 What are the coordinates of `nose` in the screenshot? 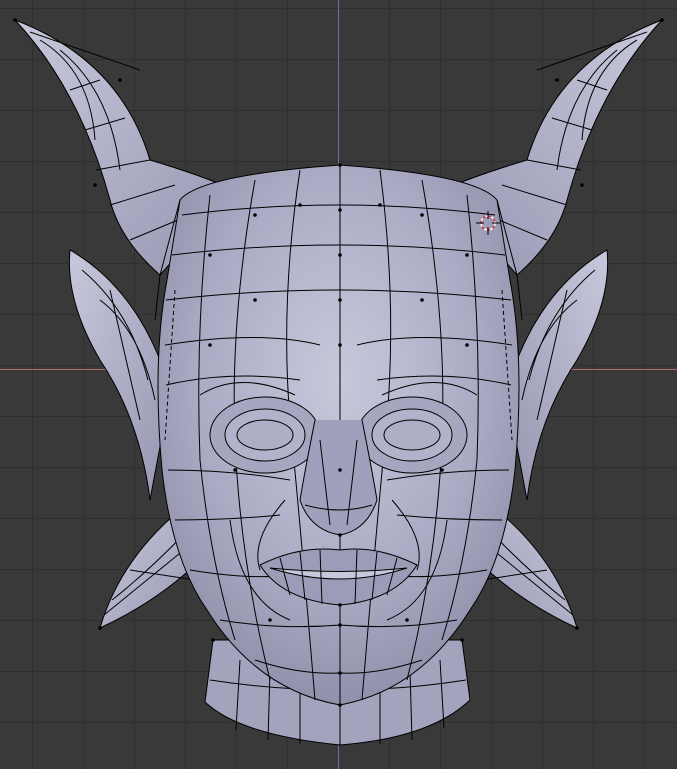 It's located at (338, 477).